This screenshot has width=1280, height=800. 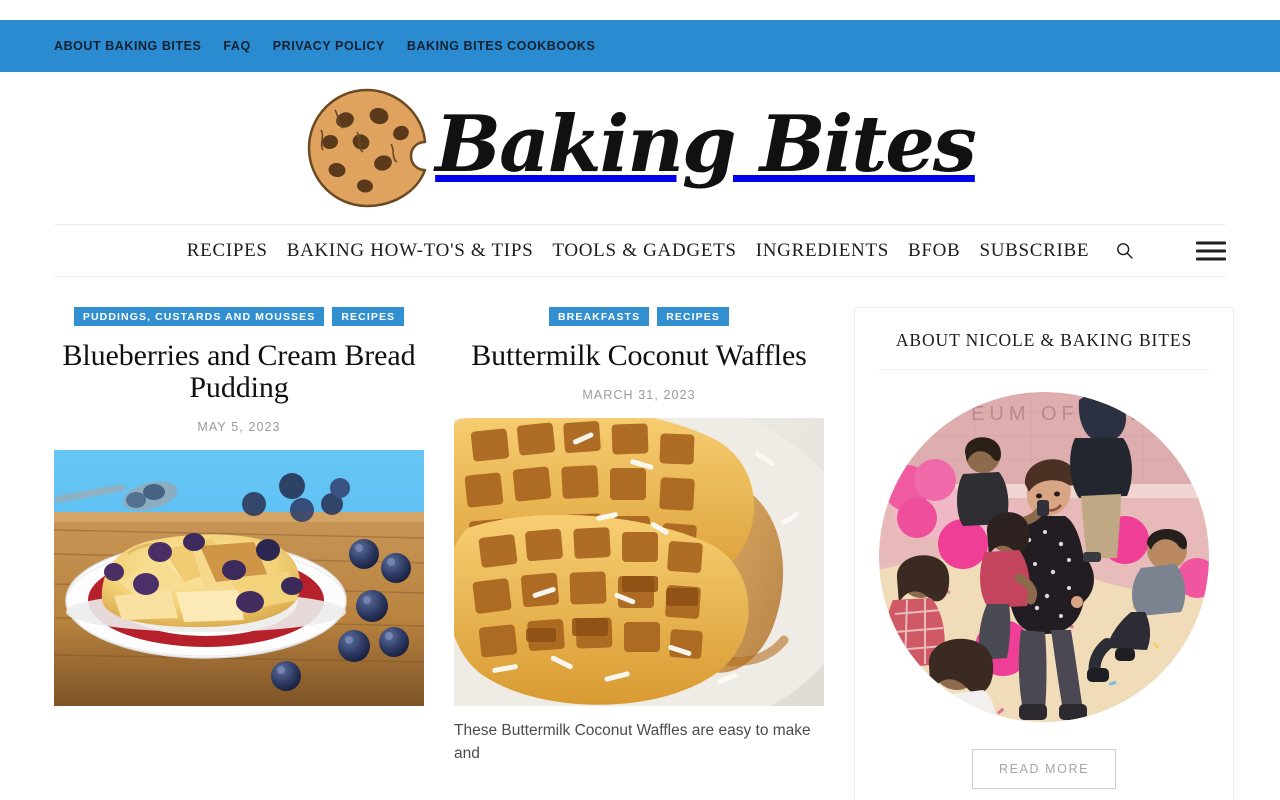 I want to click on nav-item-baking-how-tos-tips: BAKING HOW-TO'S & TIPS, so click(x=410, y=251).